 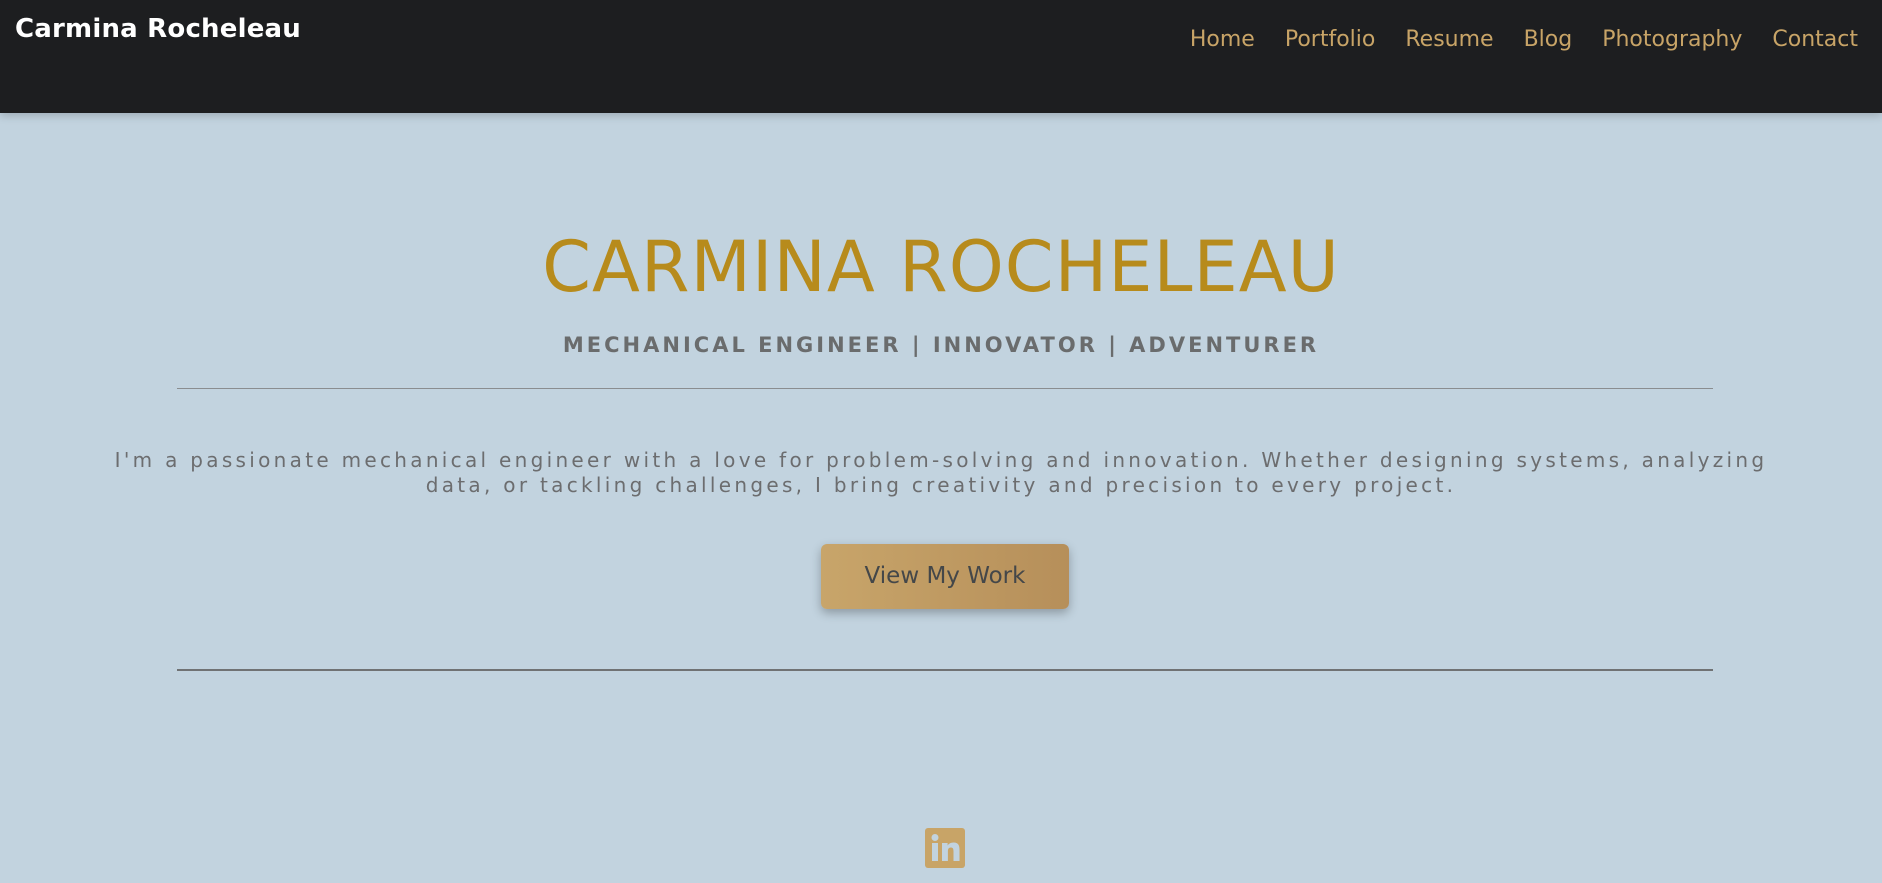 What do you see at coordinates (945, 576) in the screenshot?
I see `view-my-work-button: View My Work` at bounding box center [945, 576].